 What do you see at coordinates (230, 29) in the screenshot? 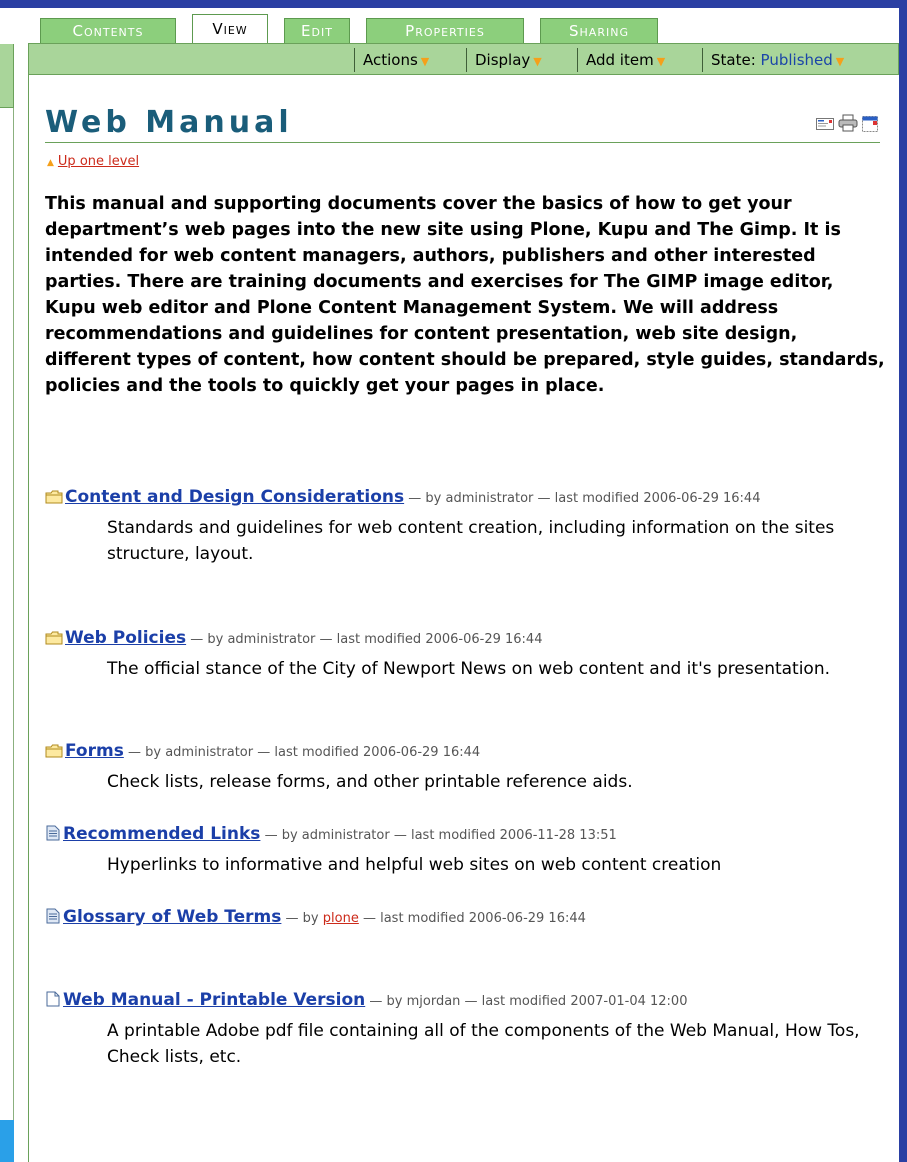
I see `tab-view: View` at bounding box center [230, 29].